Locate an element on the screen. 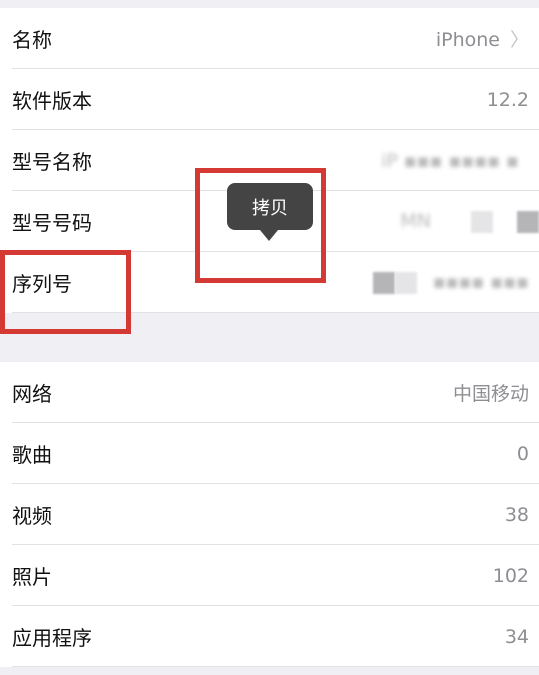  chevron-right-icon: 〉 is located at coordinates (519, 40).